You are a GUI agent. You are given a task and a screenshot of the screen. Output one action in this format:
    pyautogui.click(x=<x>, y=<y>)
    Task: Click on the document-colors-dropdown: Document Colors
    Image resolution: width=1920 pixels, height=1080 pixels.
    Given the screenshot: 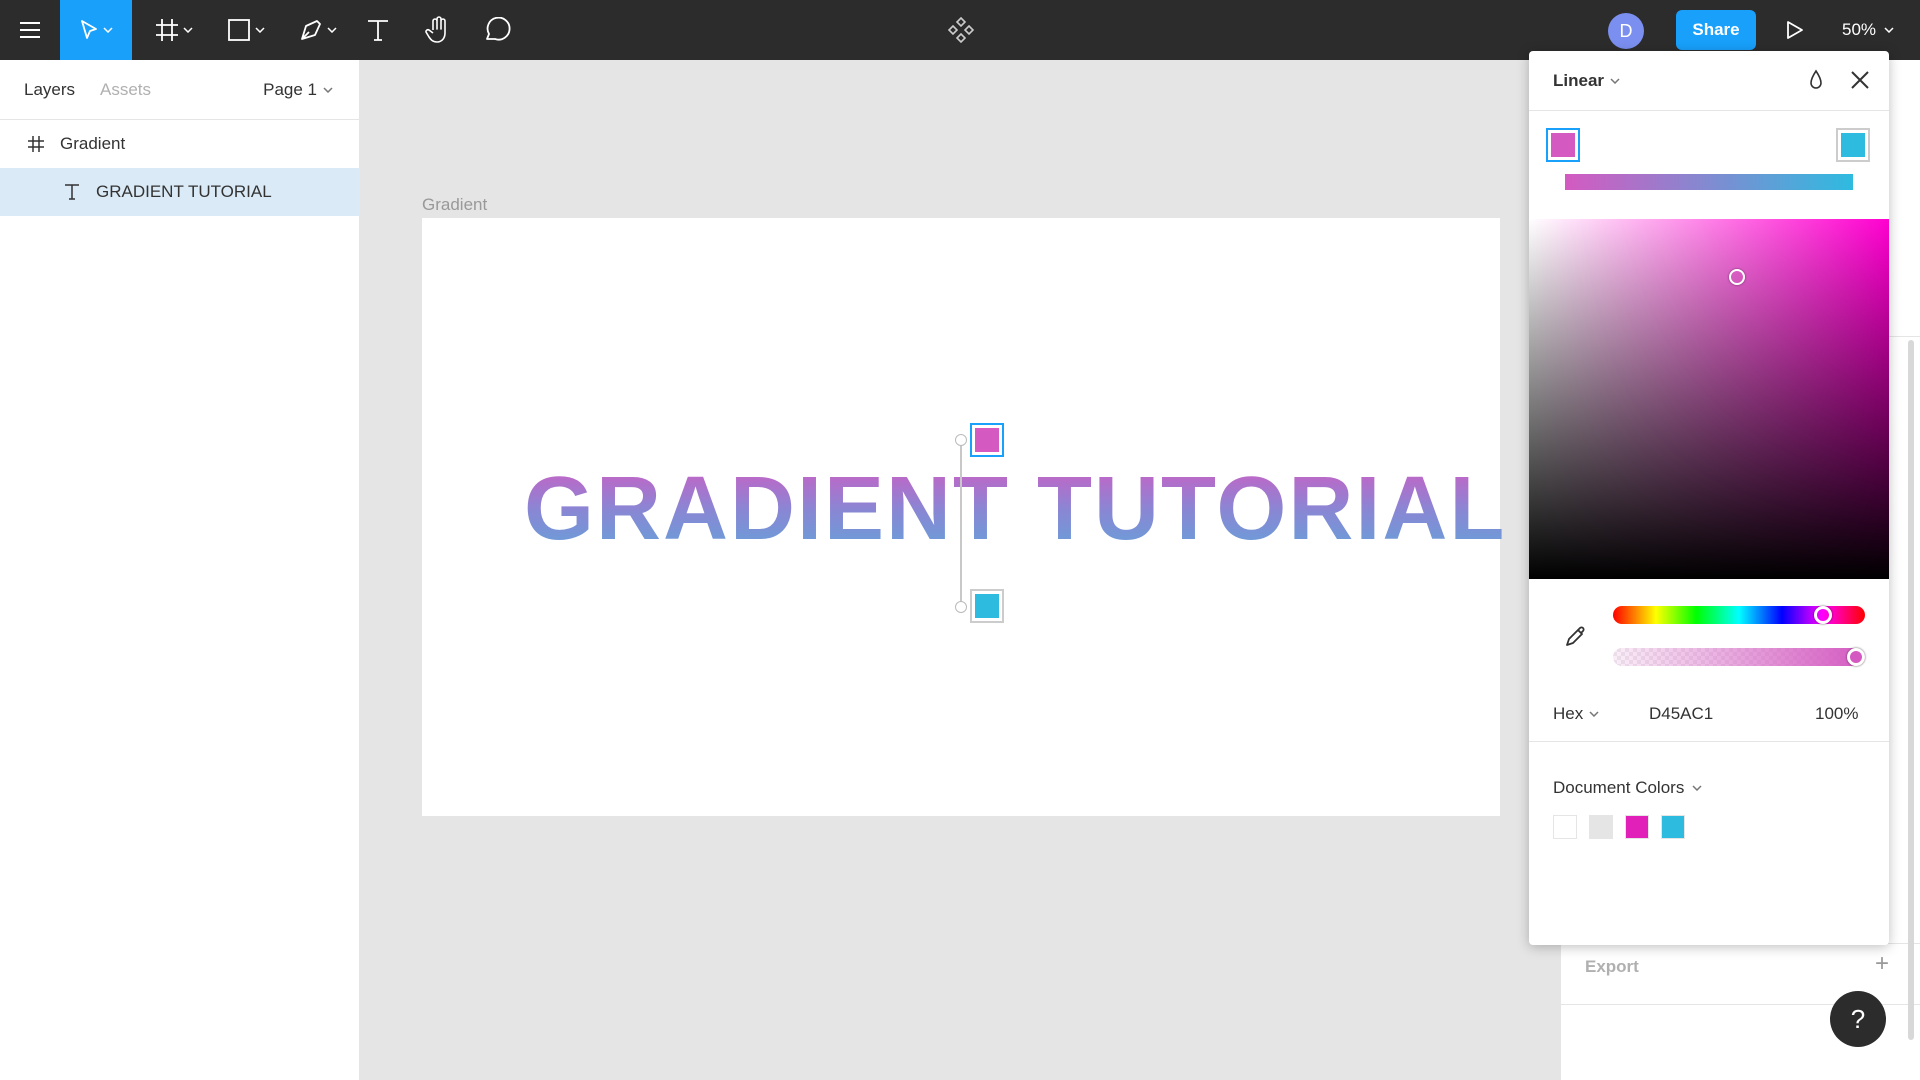 What is the action you would take?
    pyautogui.click(x=1627, y=788)
    